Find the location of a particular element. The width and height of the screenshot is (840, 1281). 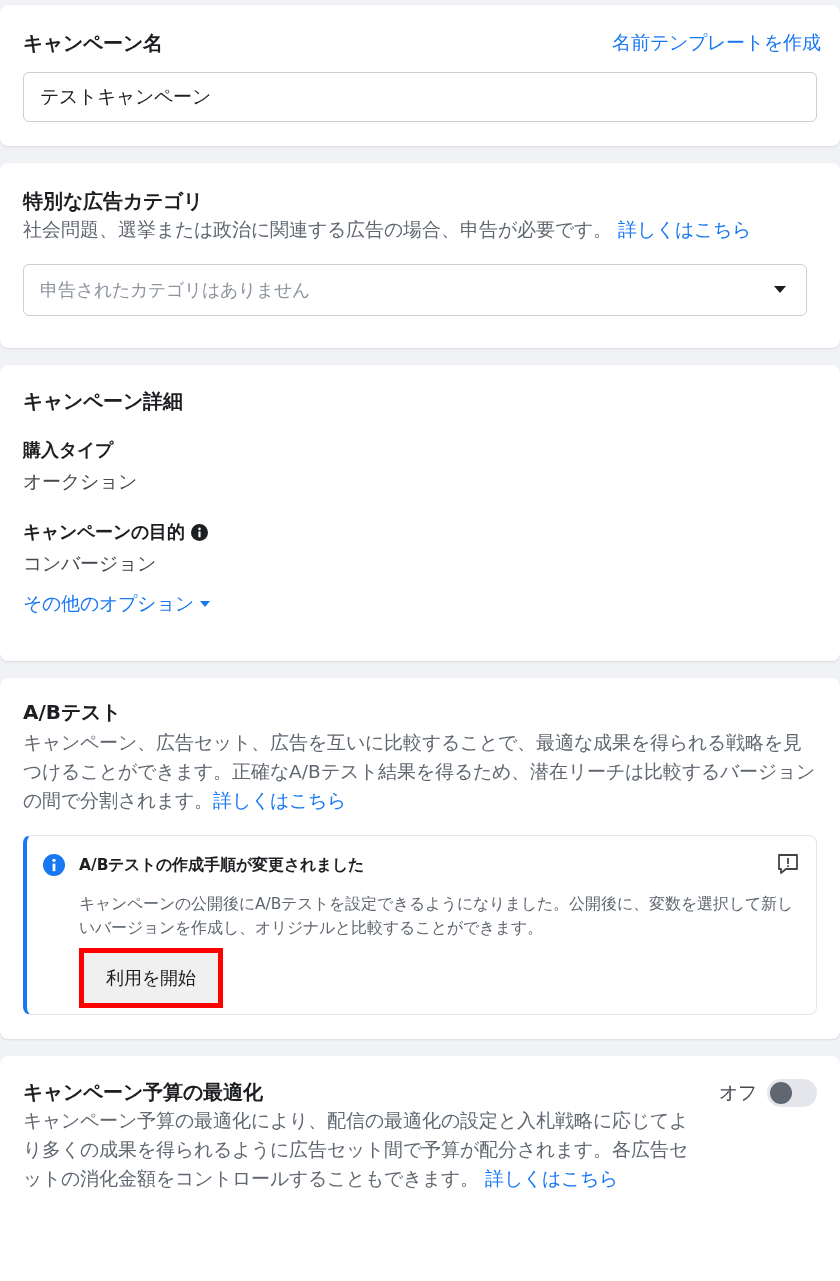

field-value: オークション is located at coordinates (80, 481).